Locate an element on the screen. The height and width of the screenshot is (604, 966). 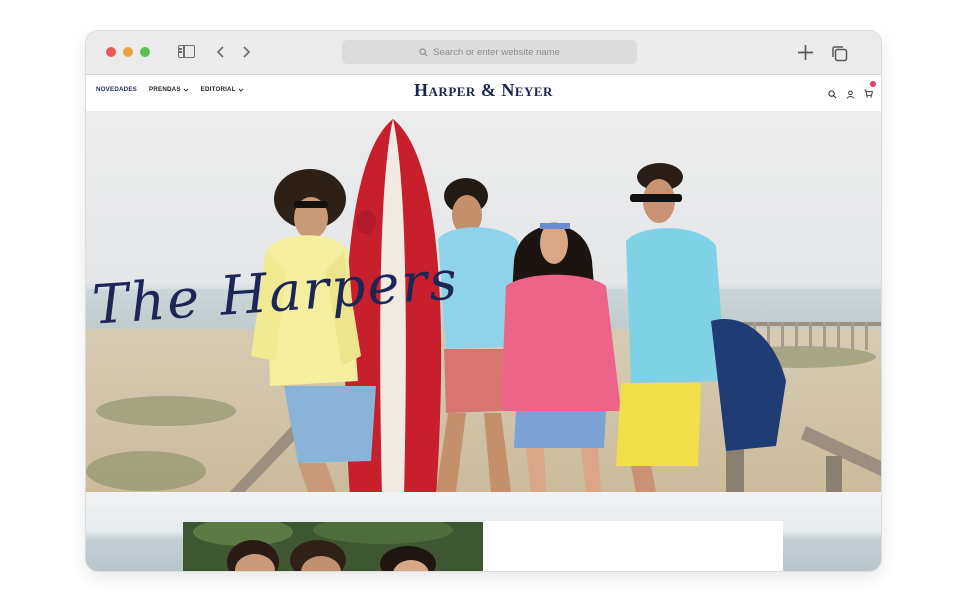
address-placeholder: Search or enter website name is located at coordinates (496, 52).